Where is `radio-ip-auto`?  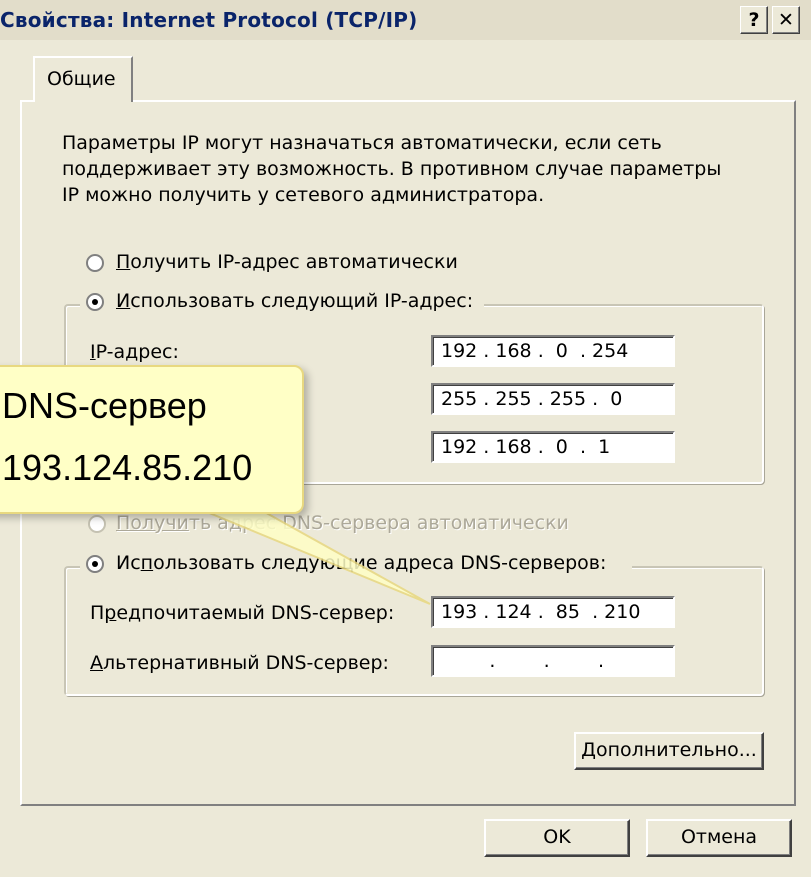
radio-ip-auto is located at coordinates (95, 263).